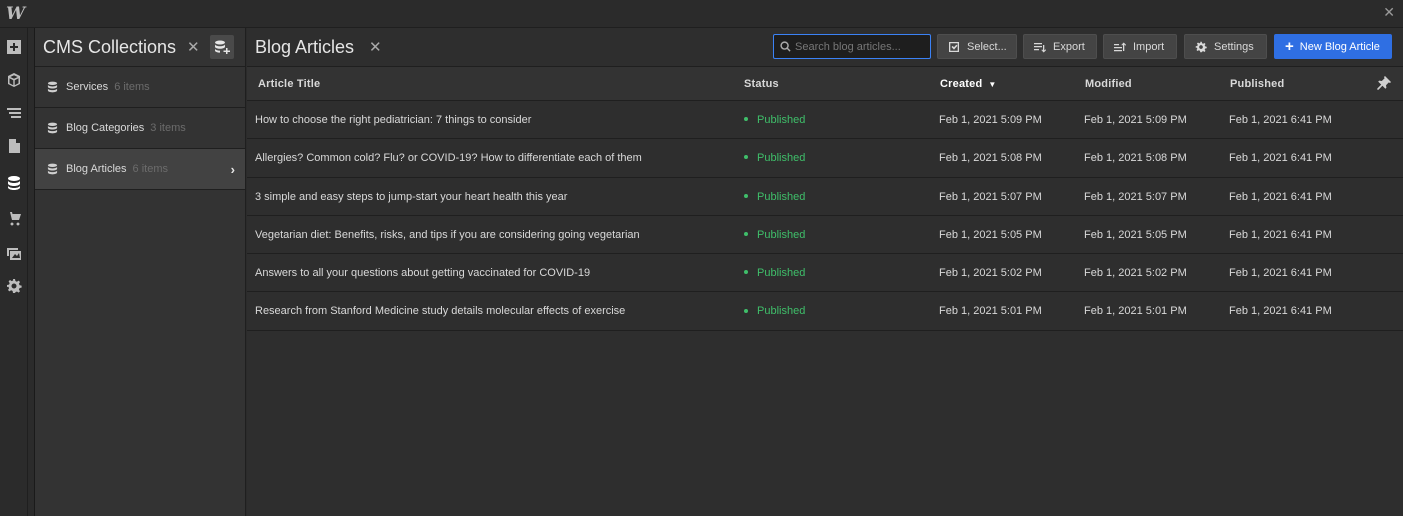 Image resolution: width=1403 pixels, height=516 pixels. Describe the element at coordinates (14, 183) in the screenshot. I see `cms-database-icon` at that location.